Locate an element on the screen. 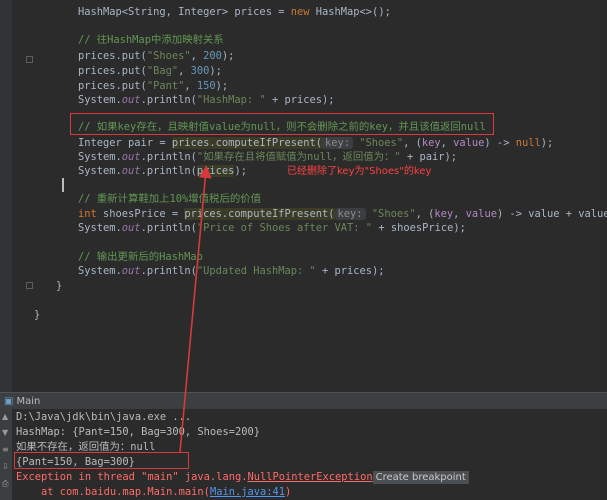  code-line-put: prices.put("Shoes", 200); is located at coordinates (156, 56).